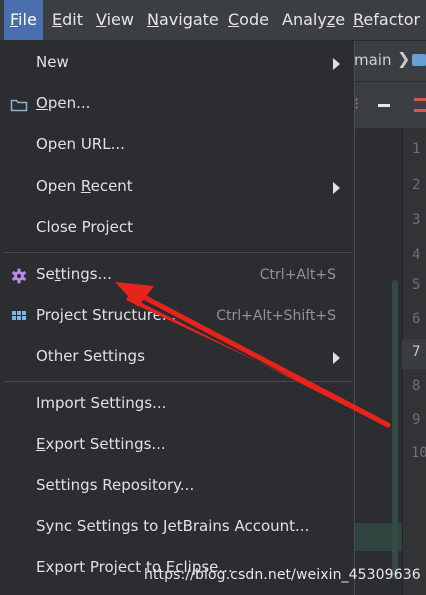  What do you see at coordinates (67, 20) in the screenshot?
I see `menu-edit: Edit` at bounding box center [67, 20].